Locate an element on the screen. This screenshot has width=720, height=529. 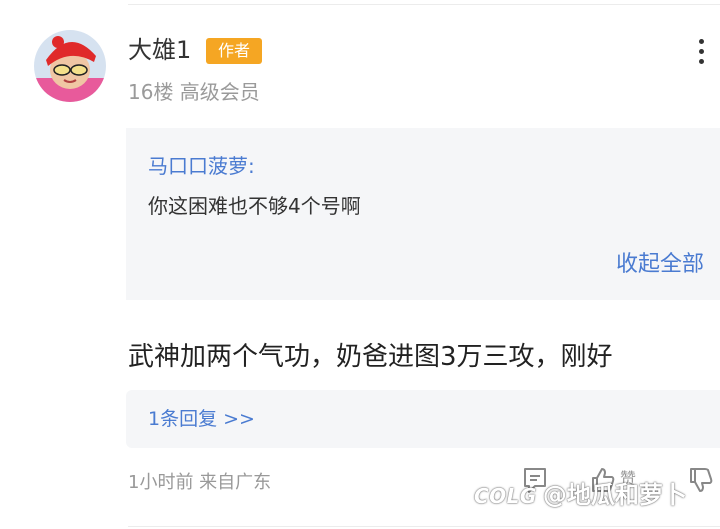
more-icon is located at coordinates (701, 51).